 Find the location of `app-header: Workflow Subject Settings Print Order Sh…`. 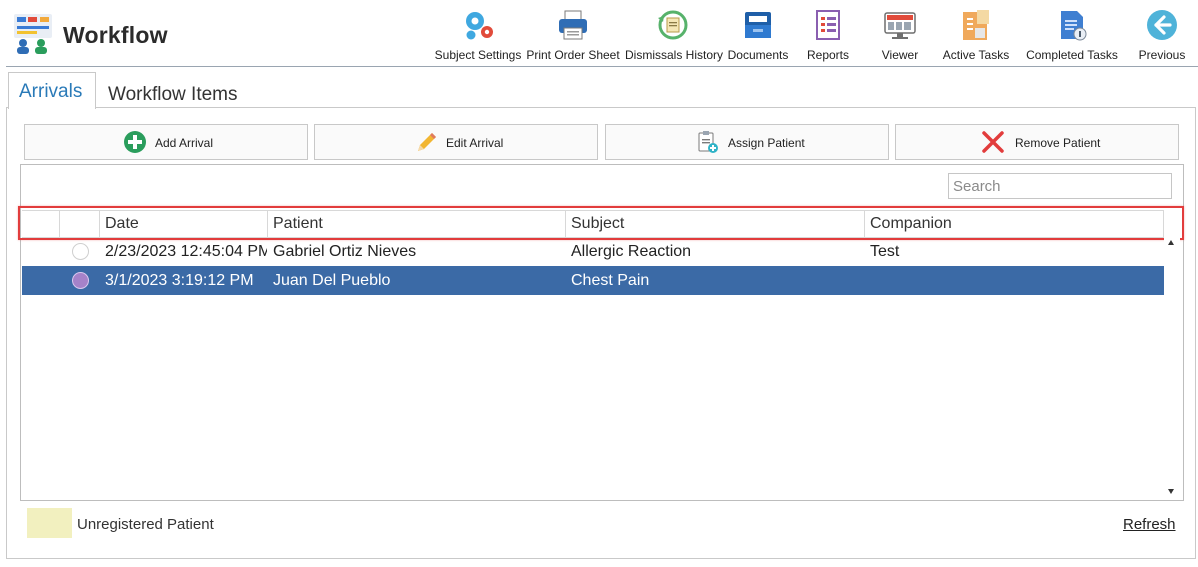

app-header: Workflow Subject Settings Print Order Sh… is located at coordinates (599, 33).